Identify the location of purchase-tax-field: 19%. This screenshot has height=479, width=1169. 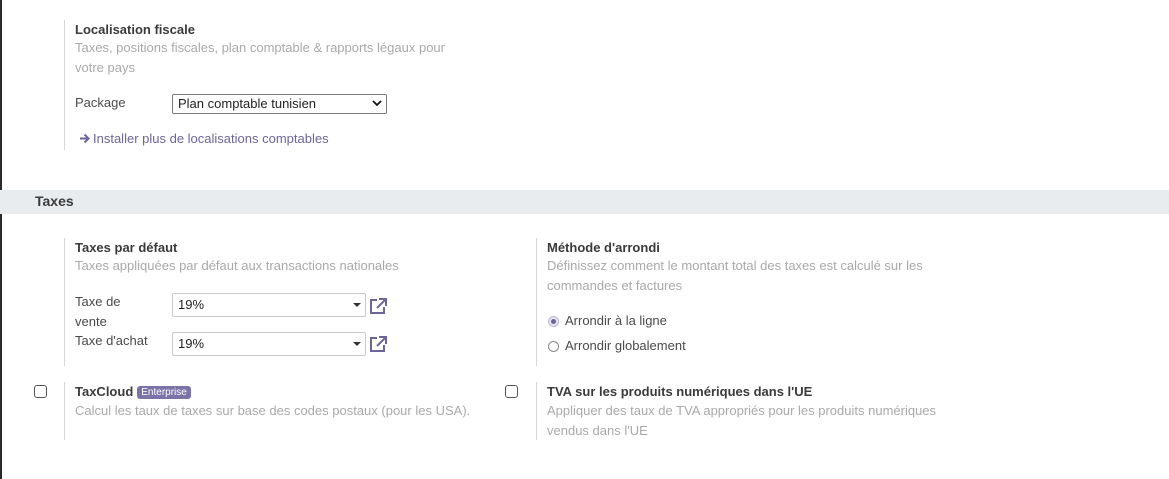
(269, 344).